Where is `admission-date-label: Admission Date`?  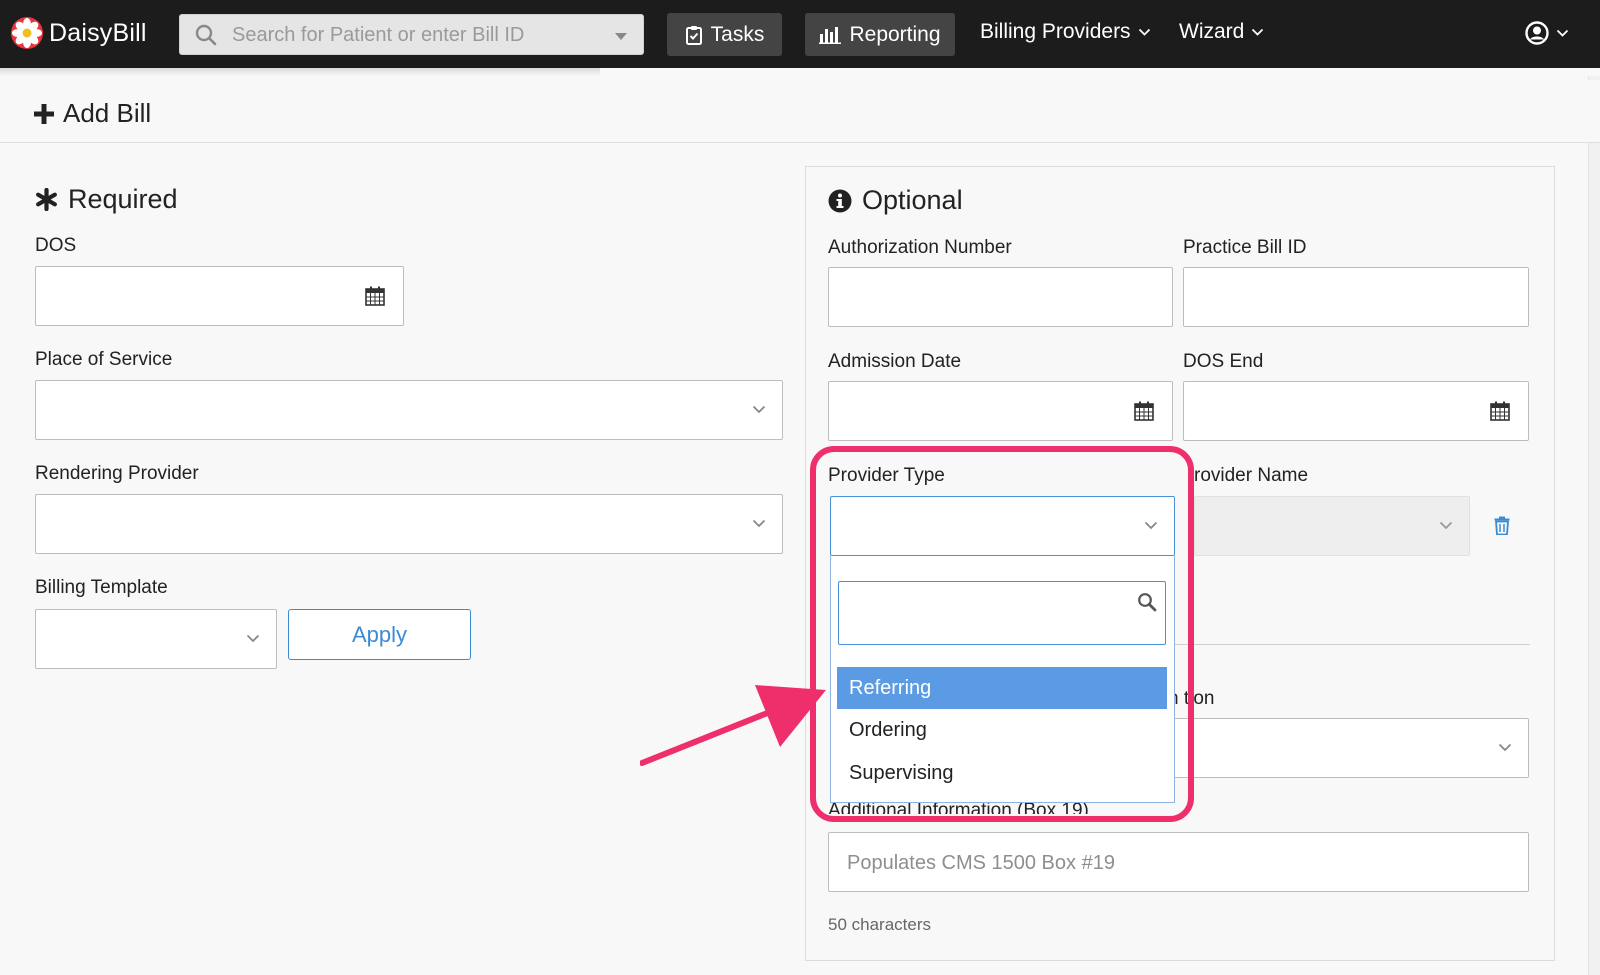
admission-date-label: Admission Date is located at coordinates (895, 361).